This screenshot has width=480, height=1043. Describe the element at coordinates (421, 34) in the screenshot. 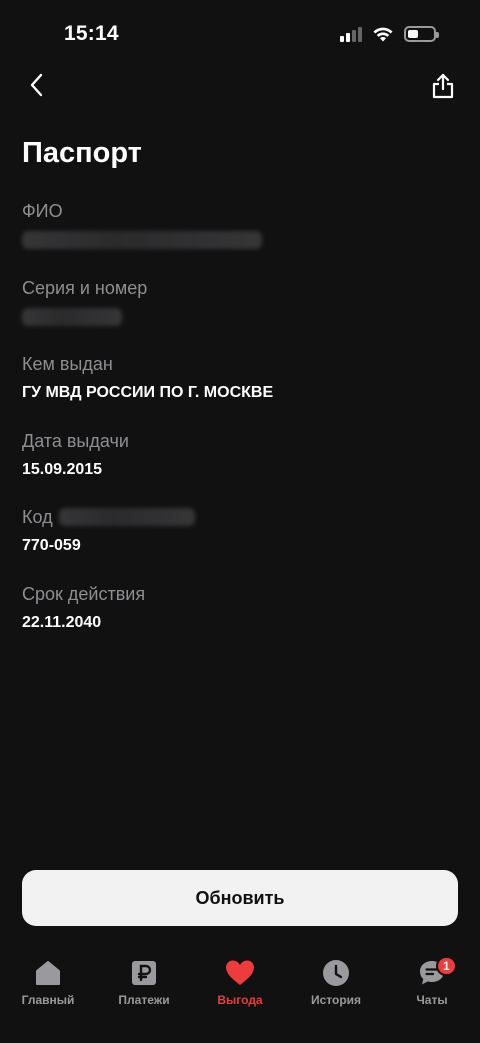

I see `battery-icon` at that location.